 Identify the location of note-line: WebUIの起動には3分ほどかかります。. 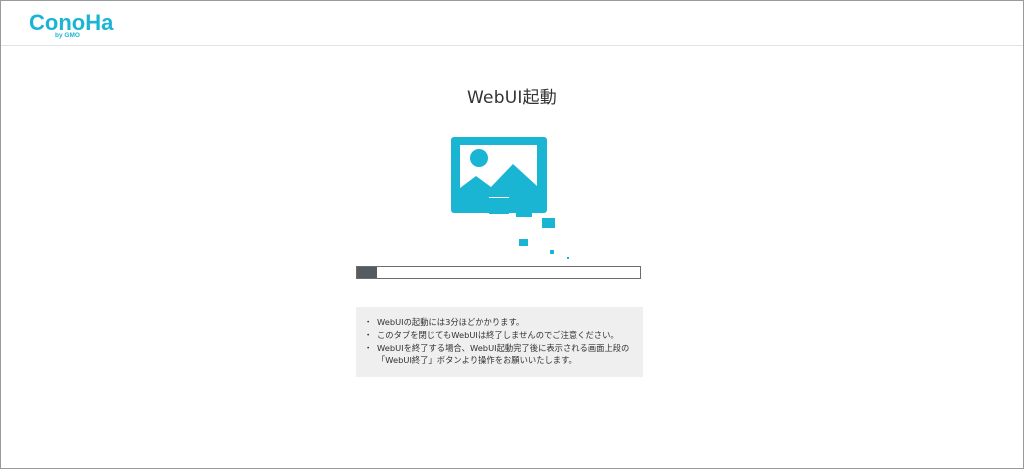
(451, 322).